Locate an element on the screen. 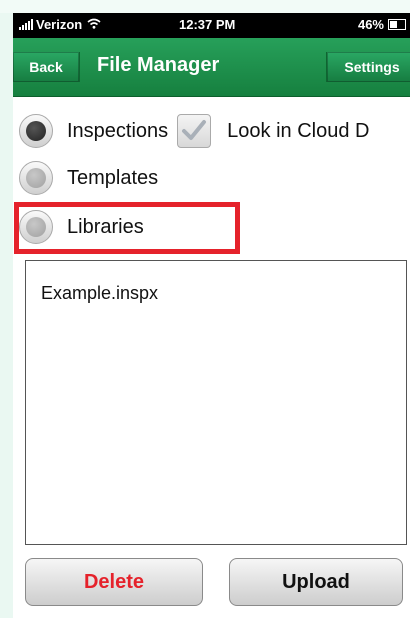 This screenshot has height=618, width=410. signal-icon is located at coordinates (26, 24).